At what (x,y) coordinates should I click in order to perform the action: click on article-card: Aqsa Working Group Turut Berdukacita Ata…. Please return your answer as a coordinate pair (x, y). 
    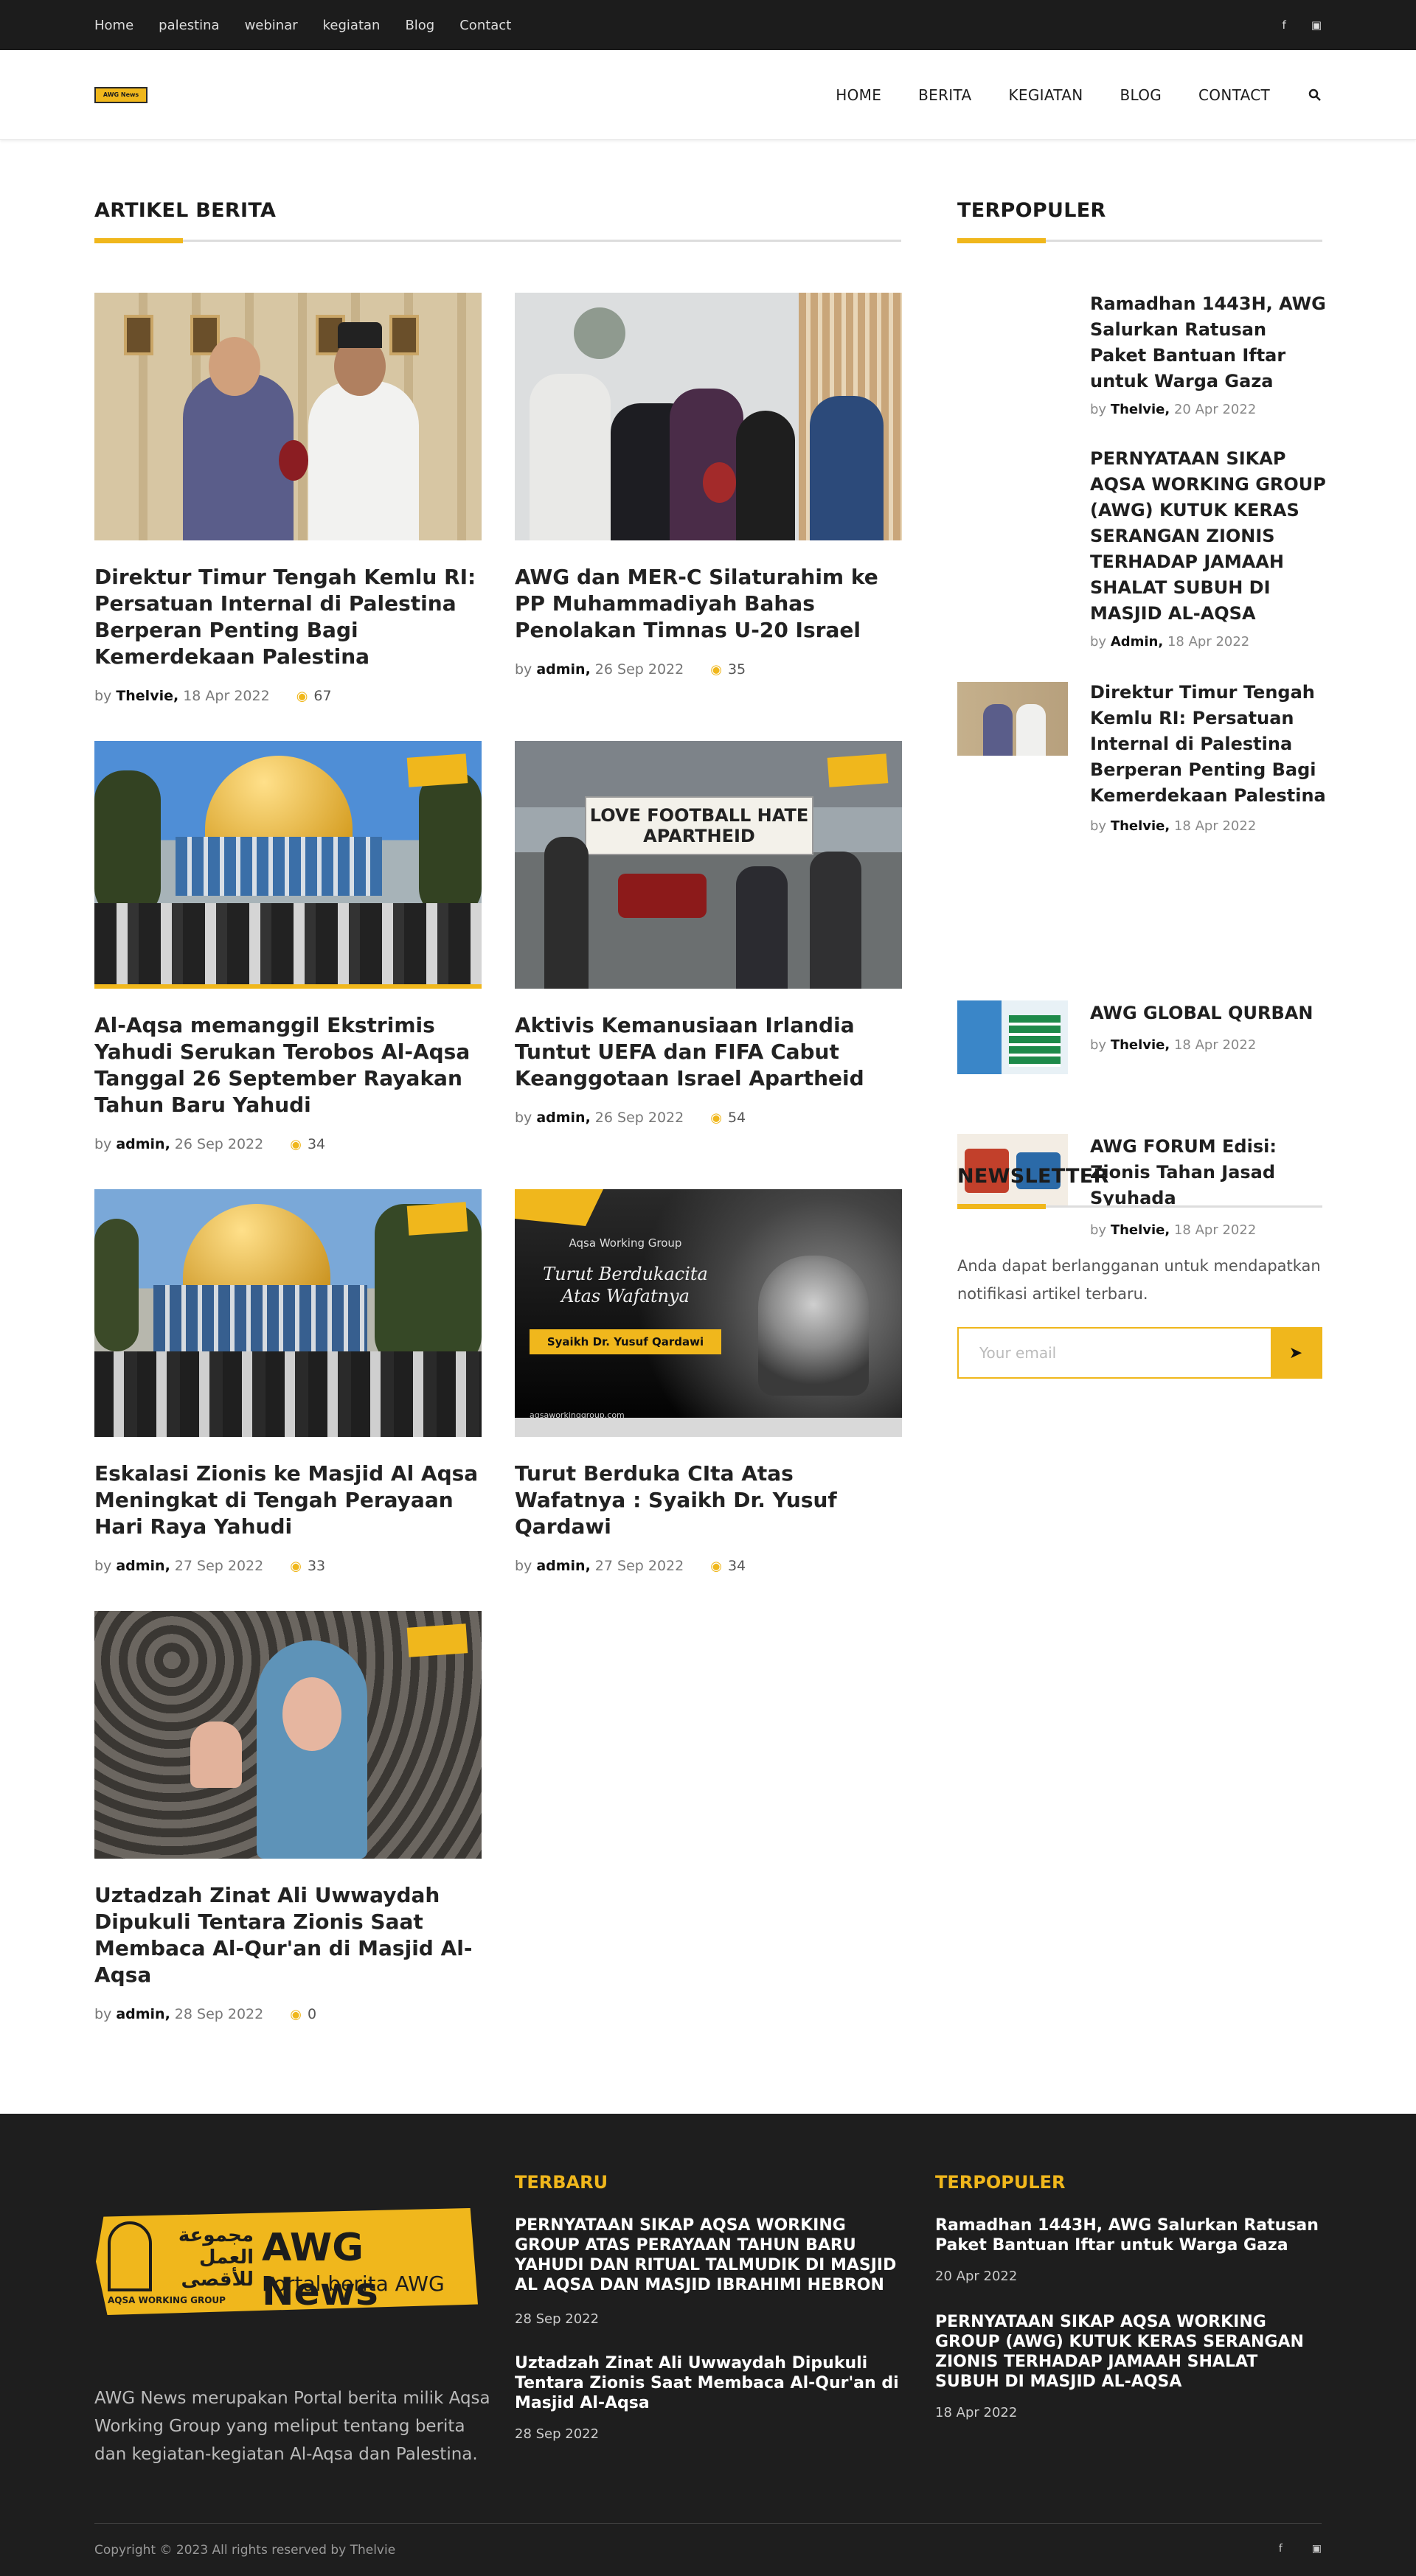
    Looking at the image, I should click on (708, 1381).